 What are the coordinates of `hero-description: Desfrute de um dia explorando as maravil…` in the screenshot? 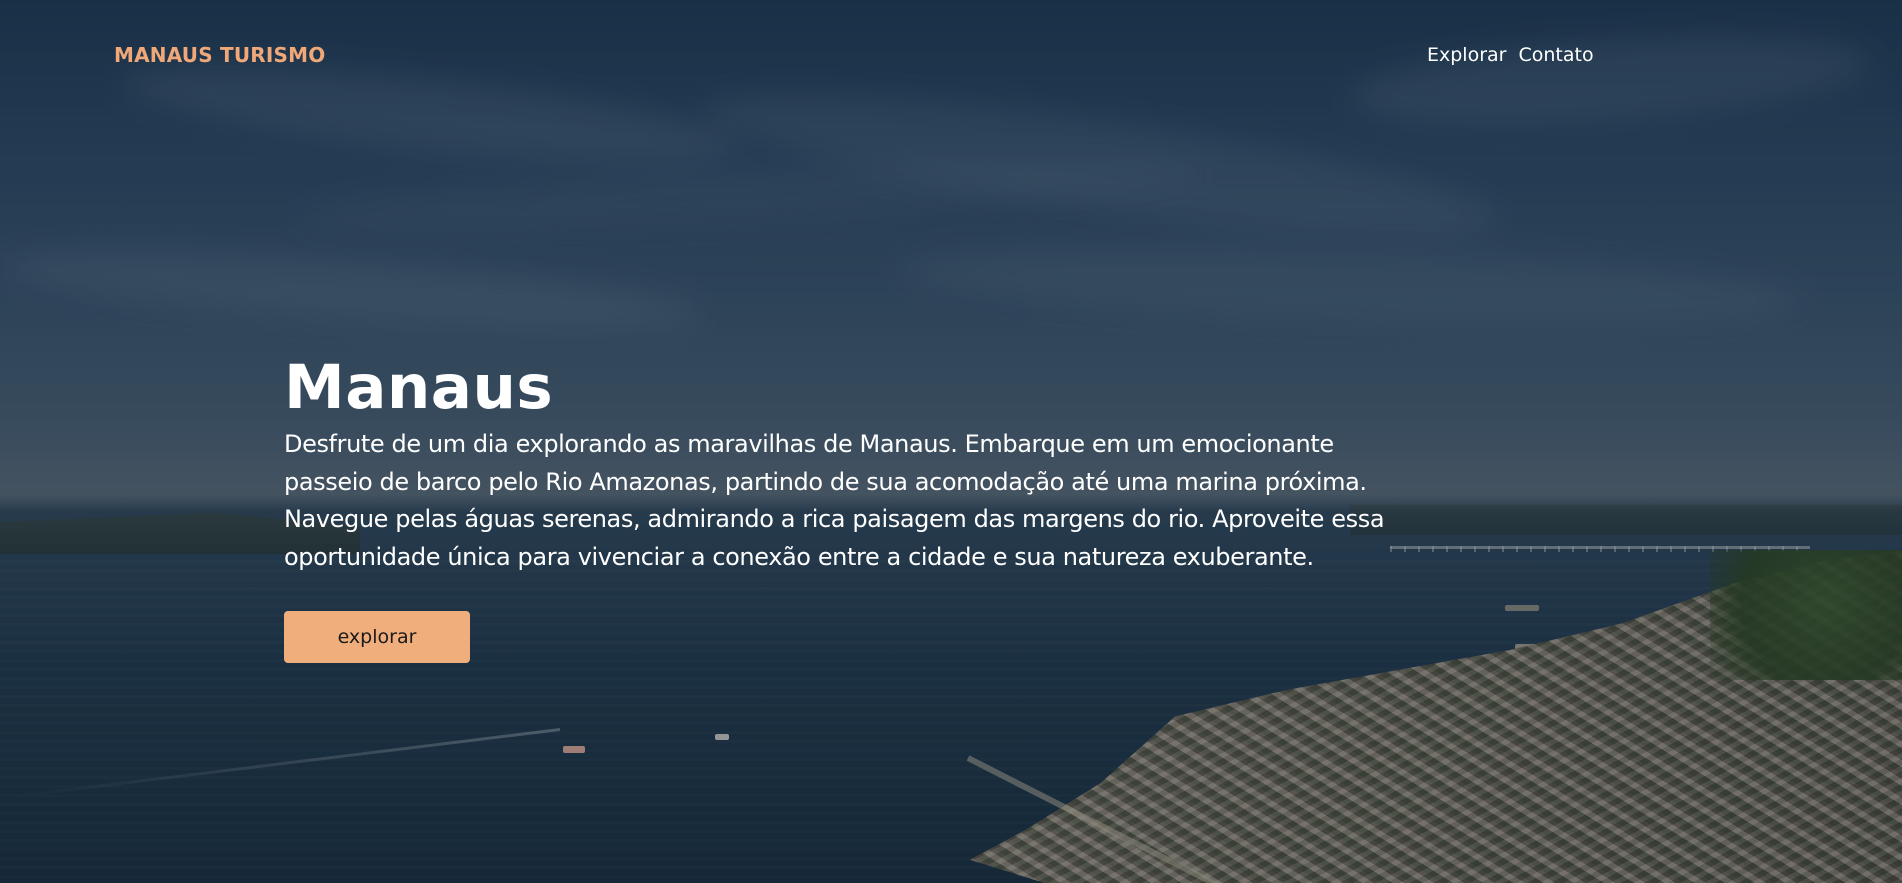 It's located at (834, 500).